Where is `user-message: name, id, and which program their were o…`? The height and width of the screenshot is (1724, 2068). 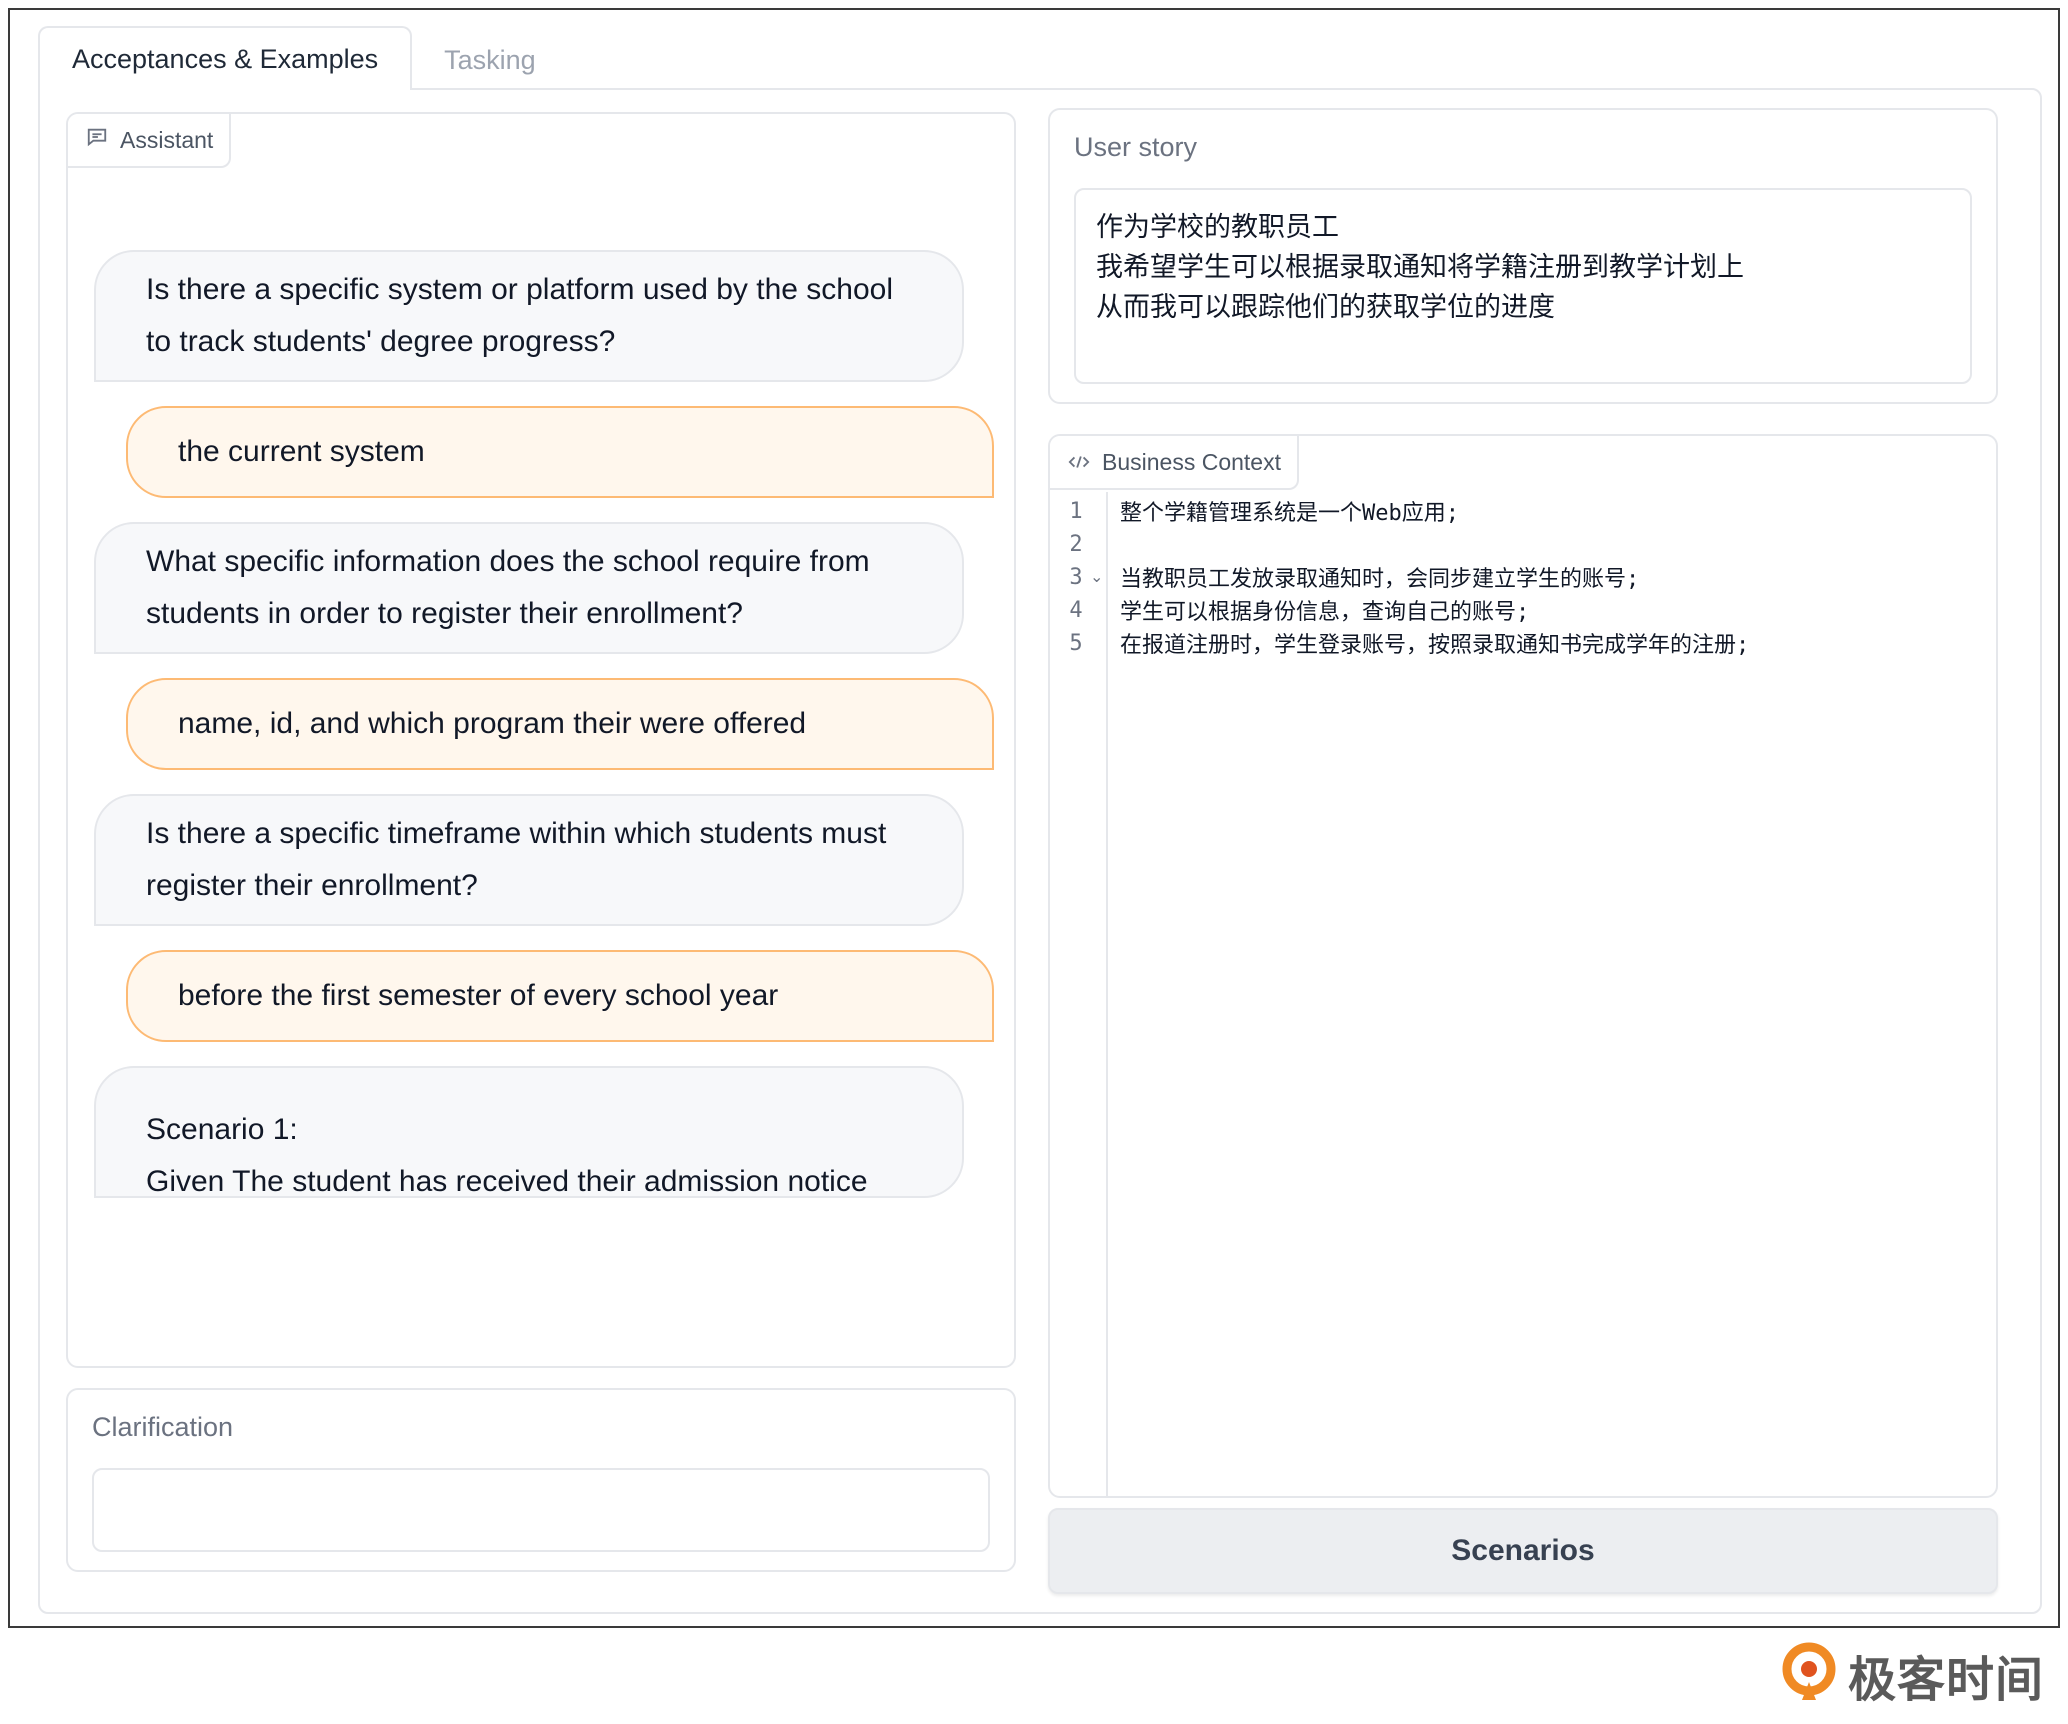 user-message: name, id, and which program their were o… is located at coordinates (560, 724).